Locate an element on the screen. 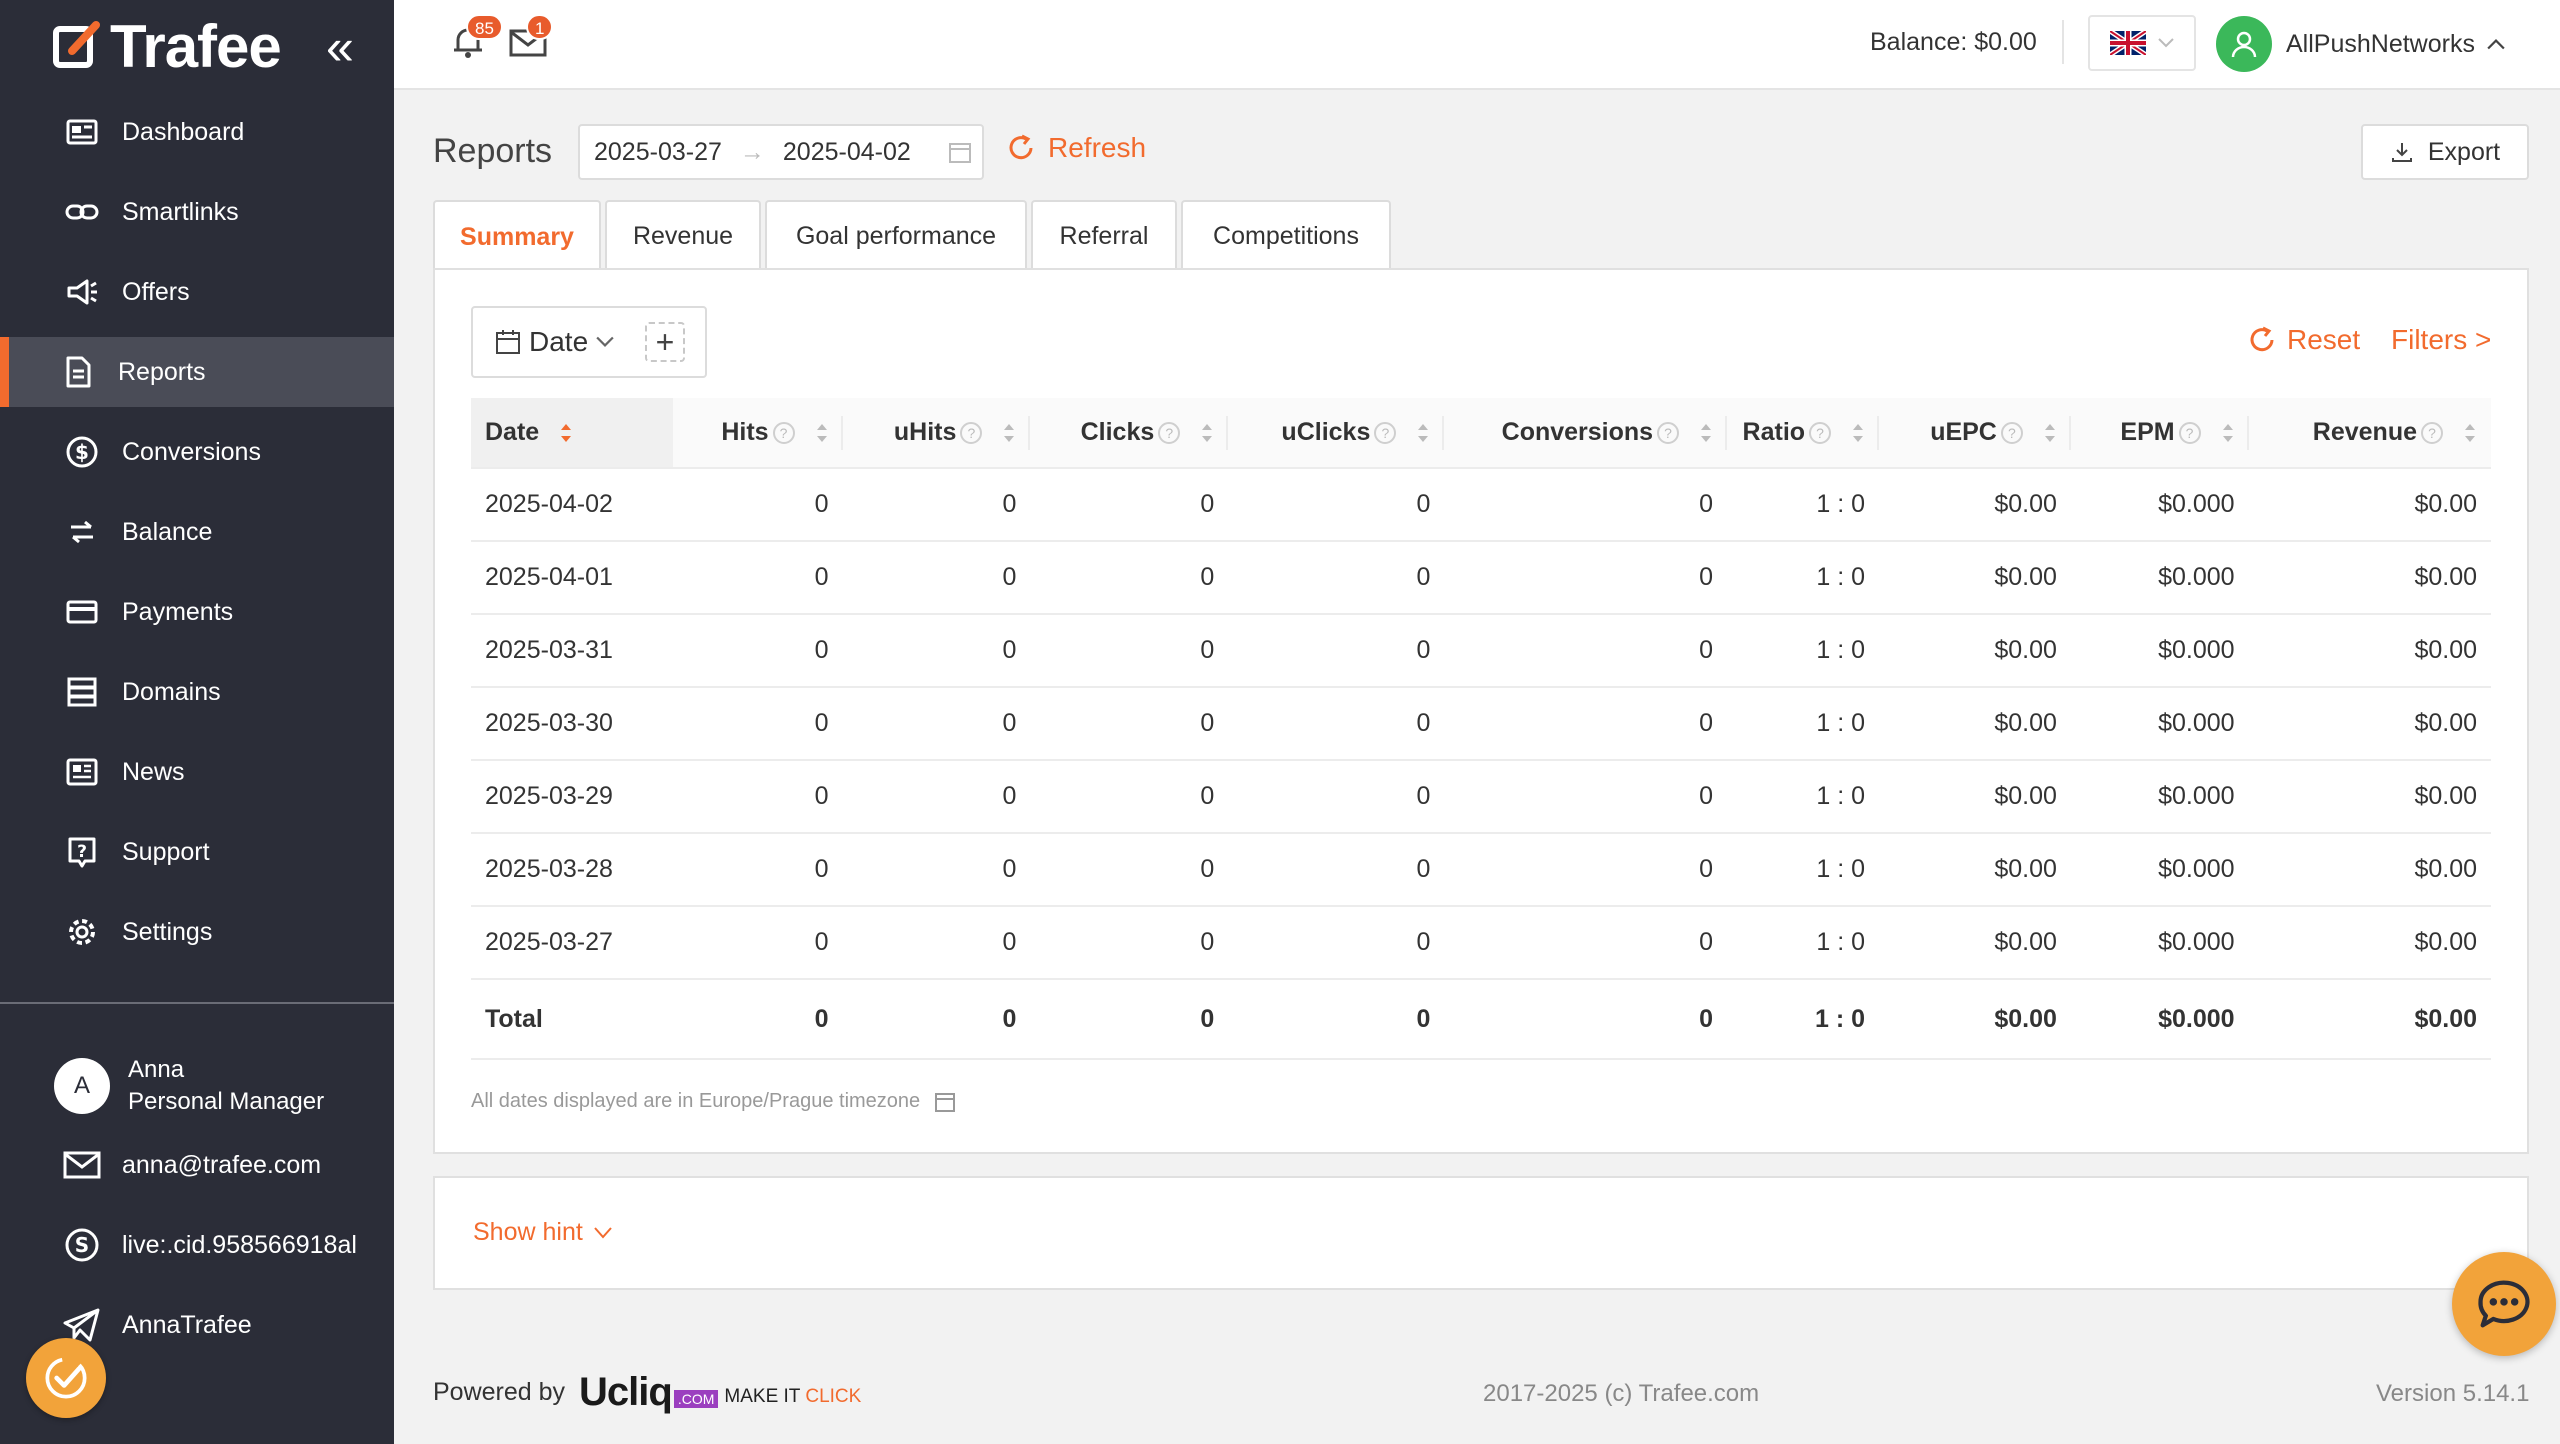 The image size is (2560, 1444). personal-manager: A Anna Personal Manager is located at coordinates (189, 1086).